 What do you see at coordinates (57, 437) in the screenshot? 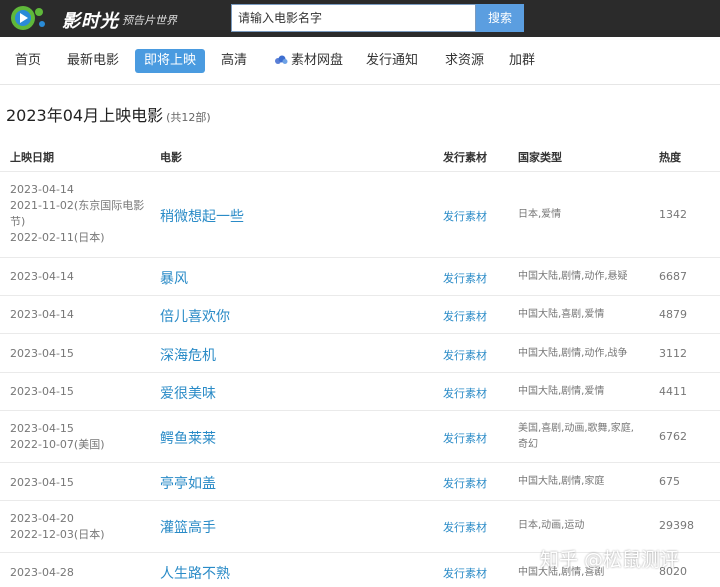
I see `release-dates: 2023-04-15 2022-10-07(美国)` at bounding box center [57, 437].